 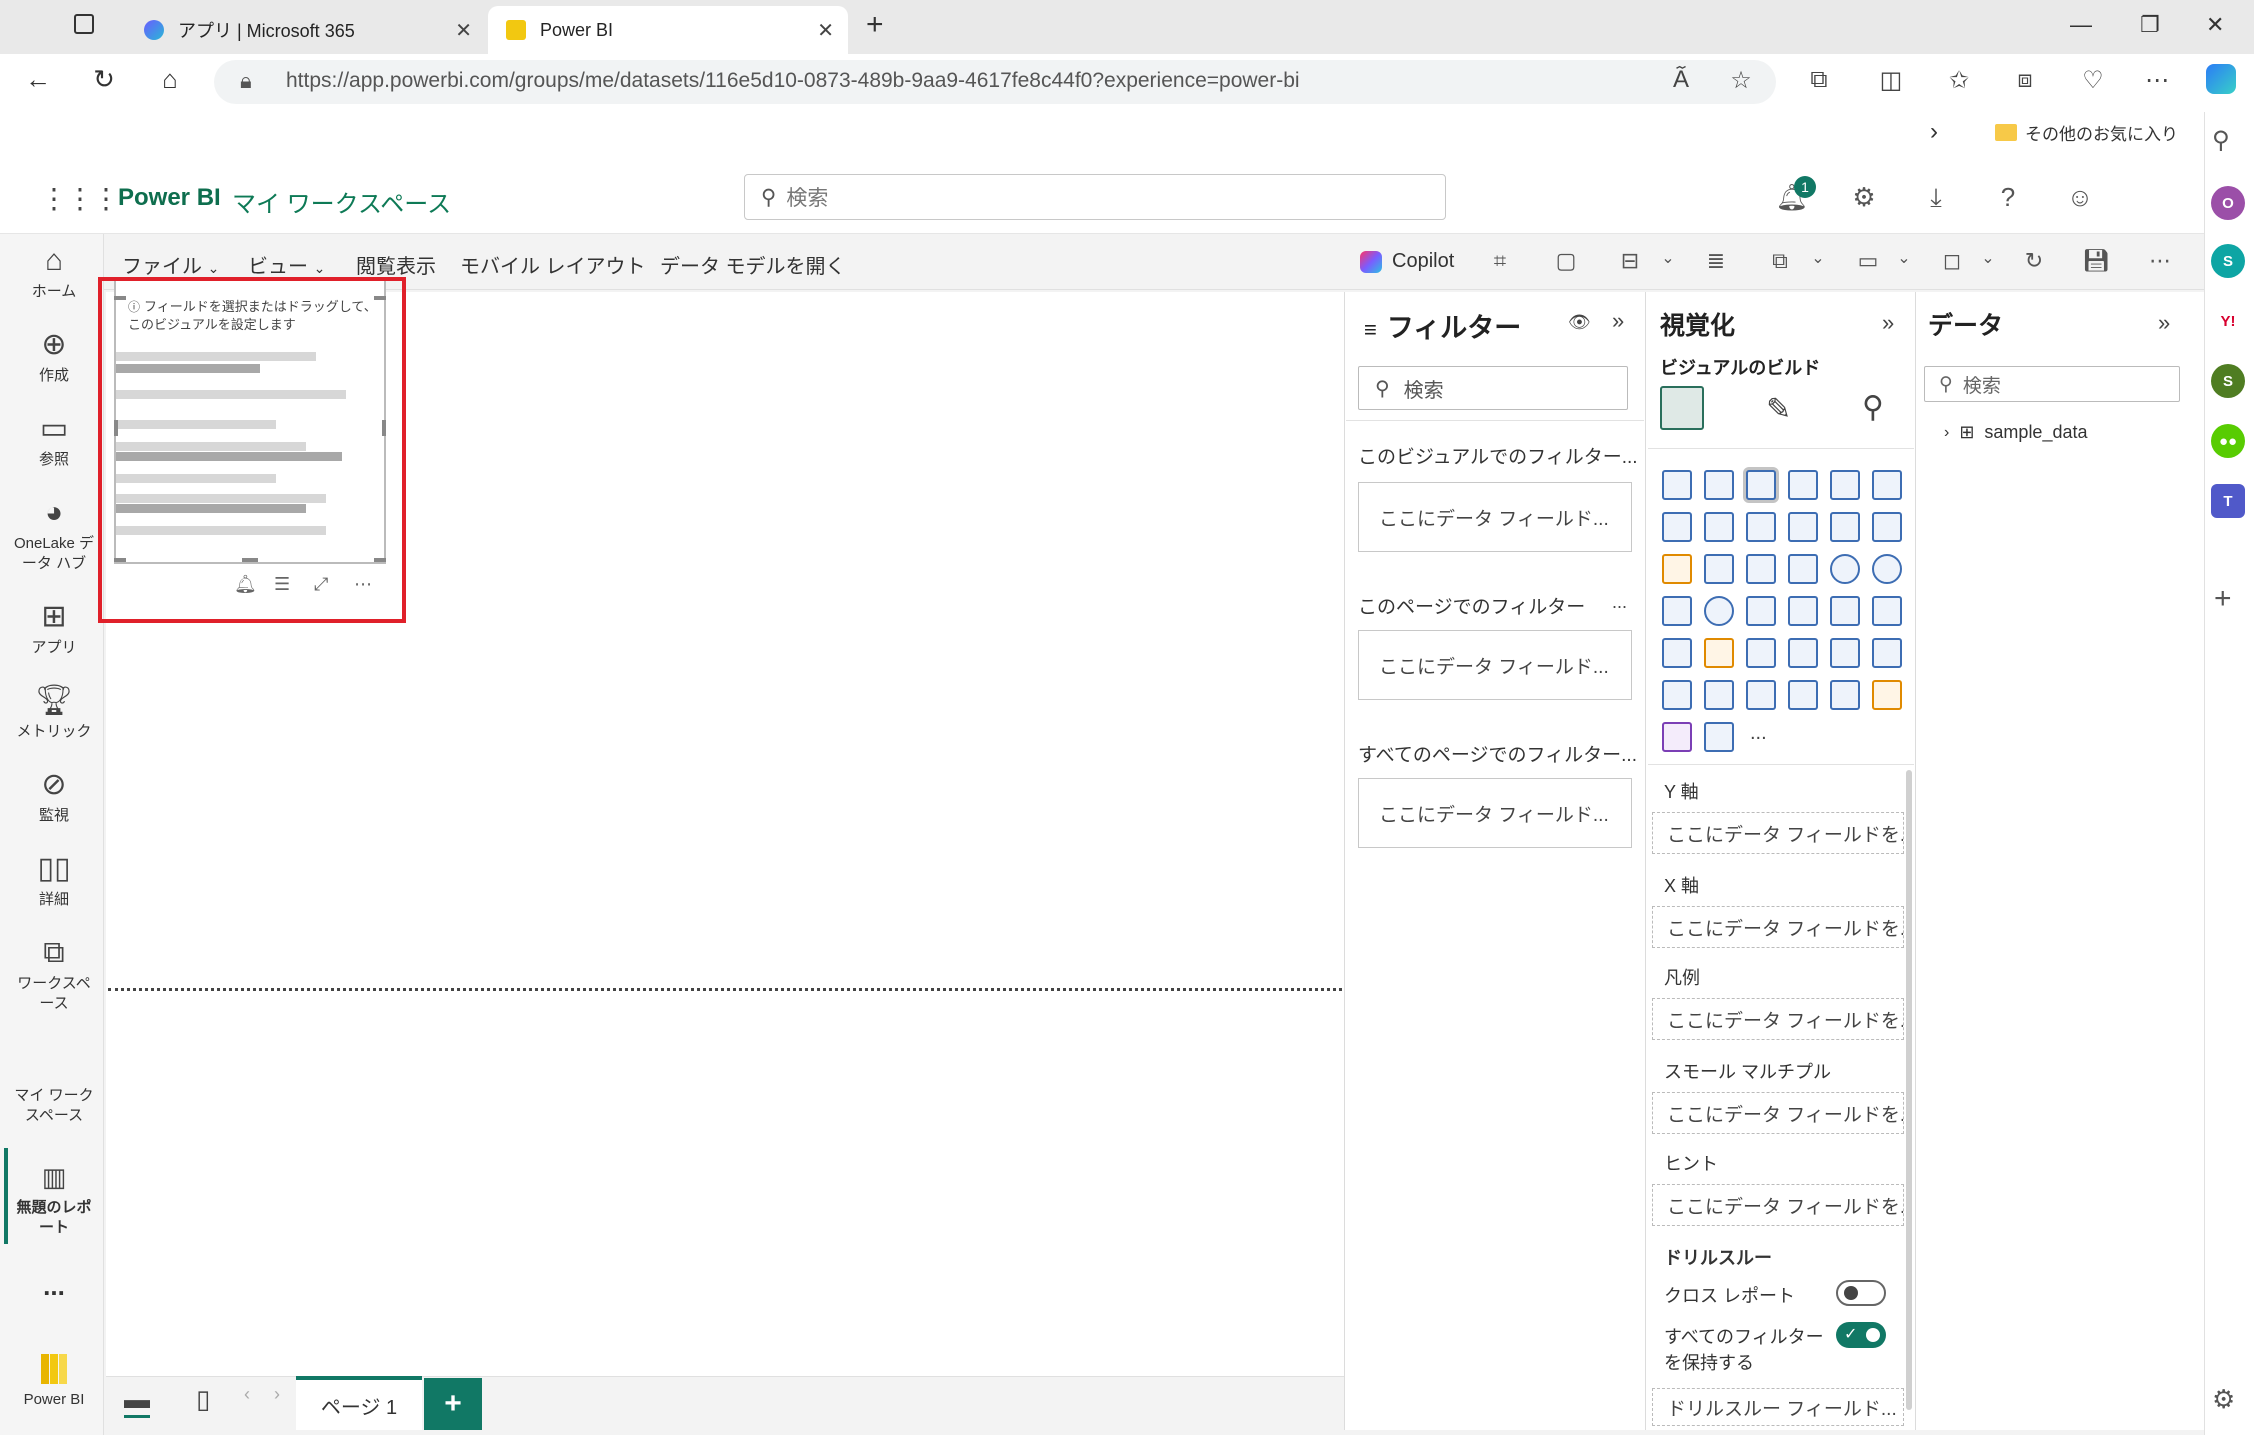 I want to click on collapse-data-icon: », so click(x=2164, y=323).